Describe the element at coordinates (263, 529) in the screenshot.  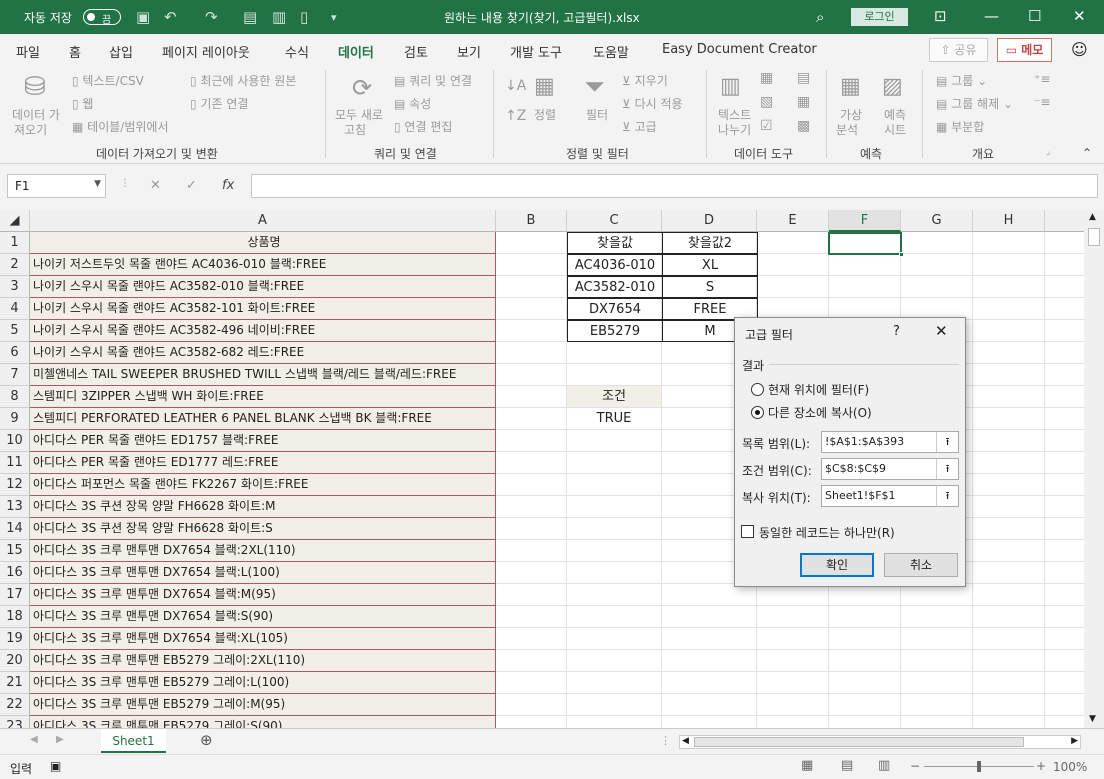
I see `product-name-cell: 아디다스 3S 쿠션 장목 양말 FH6628 화이트:S` at that location.